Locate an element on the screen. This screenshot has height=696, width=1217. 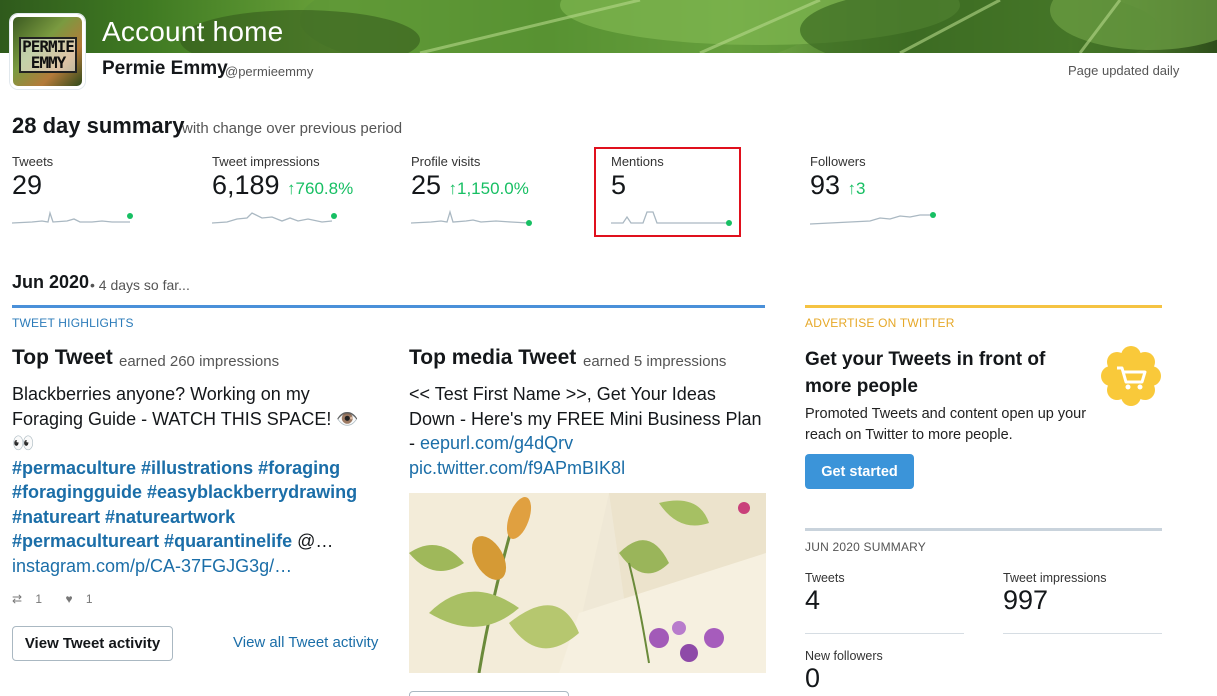
stat-profile-visits: Profile visits 25 ↑1,150.0% is located at coordinates (496, 194).